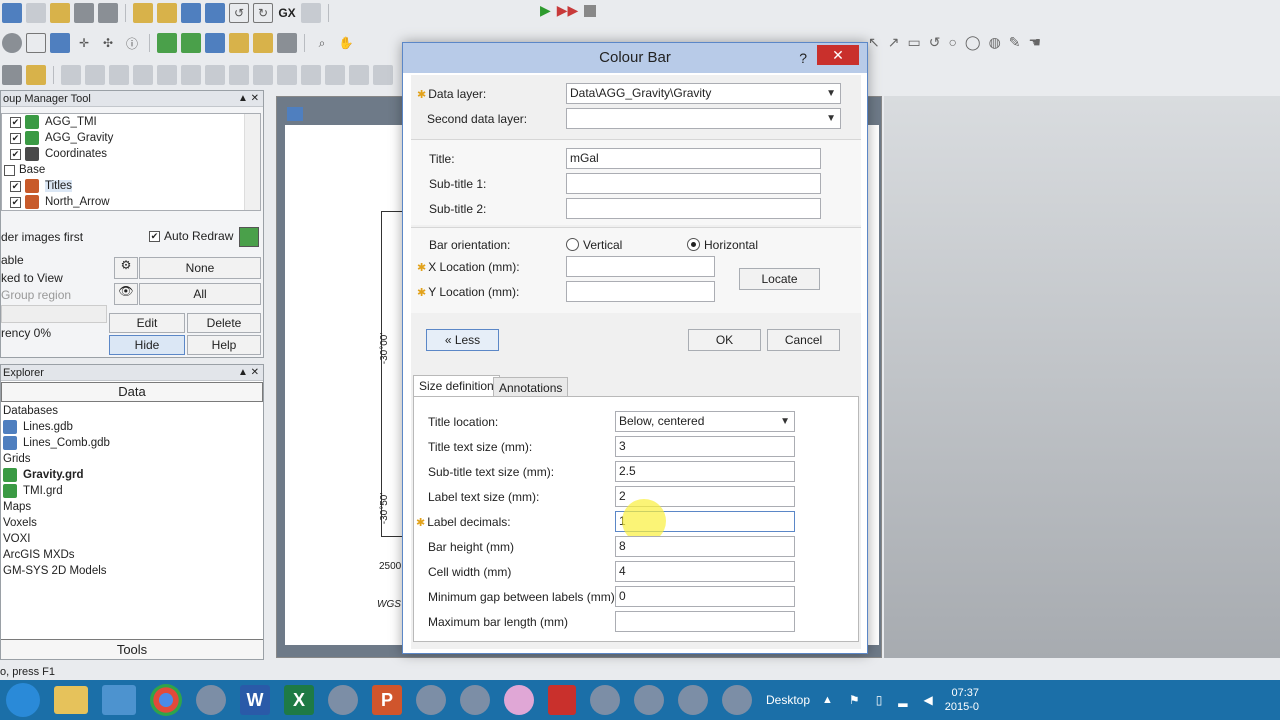 Image resolution: width=1280 pixels, height=720 pixels. What do you see at coordinates (54, 314) in the screenshot?
I see `group-region-select` at bounding box center [54, 314].